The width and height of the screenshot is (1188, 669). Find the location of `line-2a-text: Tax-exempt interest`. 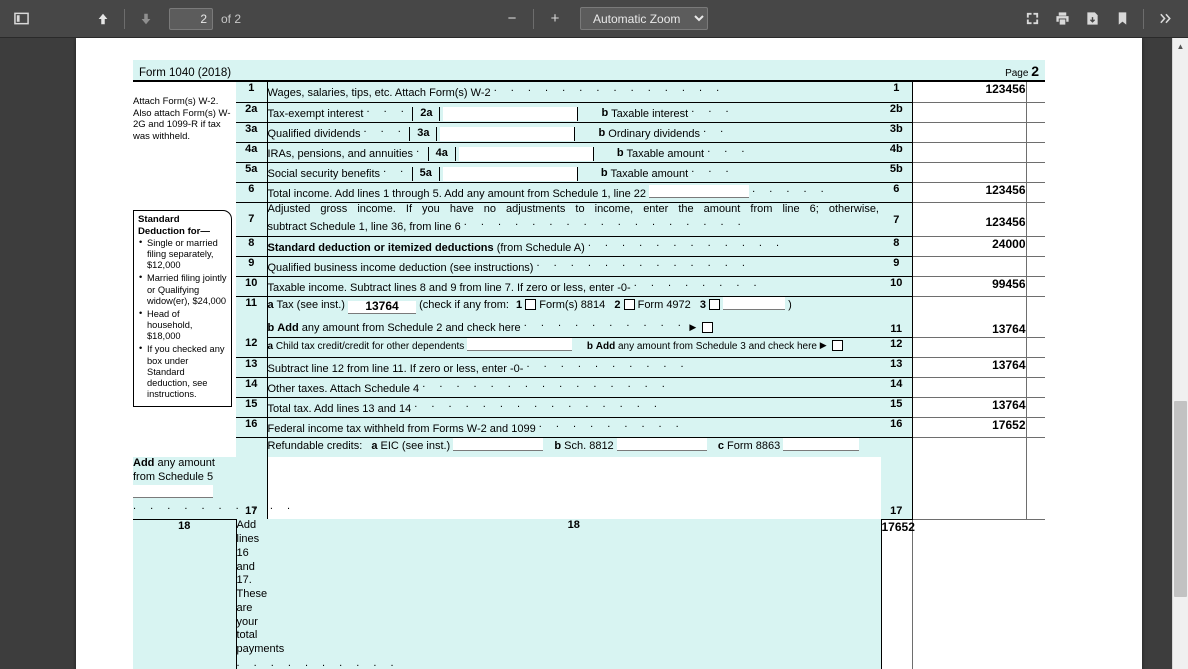

line-2a-text: Tax-exempt interest is located at coordinates (315, 113).